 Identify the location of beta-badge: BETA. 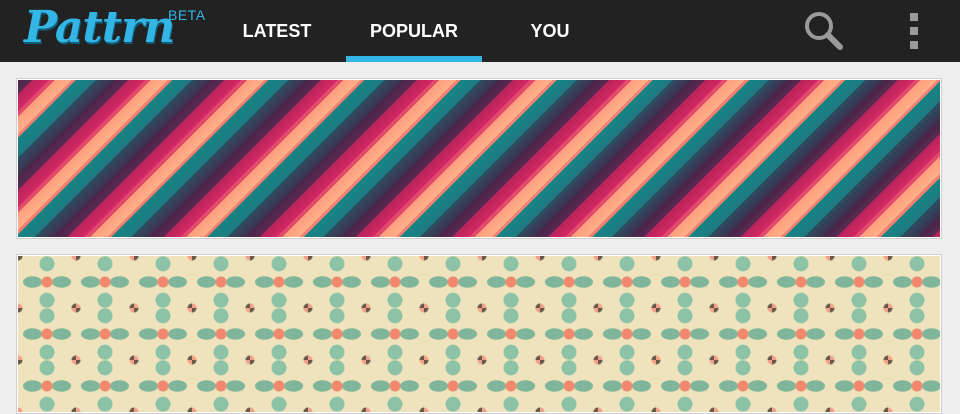
(187, 15).